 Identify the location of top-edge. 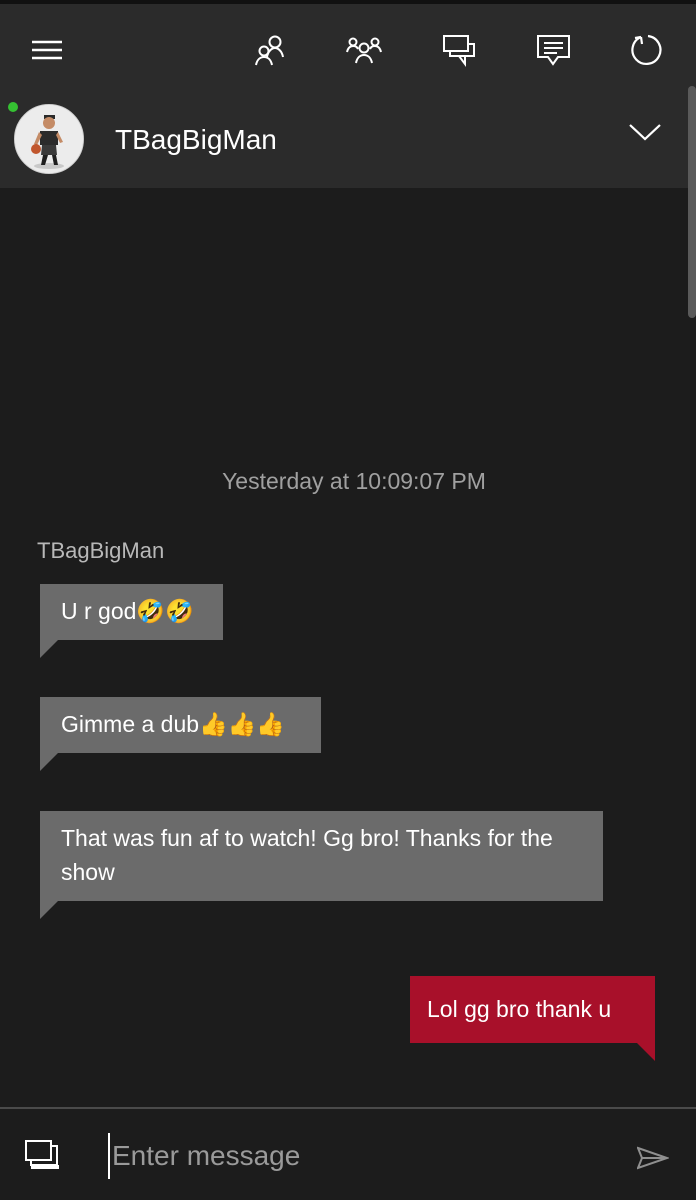
(348, 2).